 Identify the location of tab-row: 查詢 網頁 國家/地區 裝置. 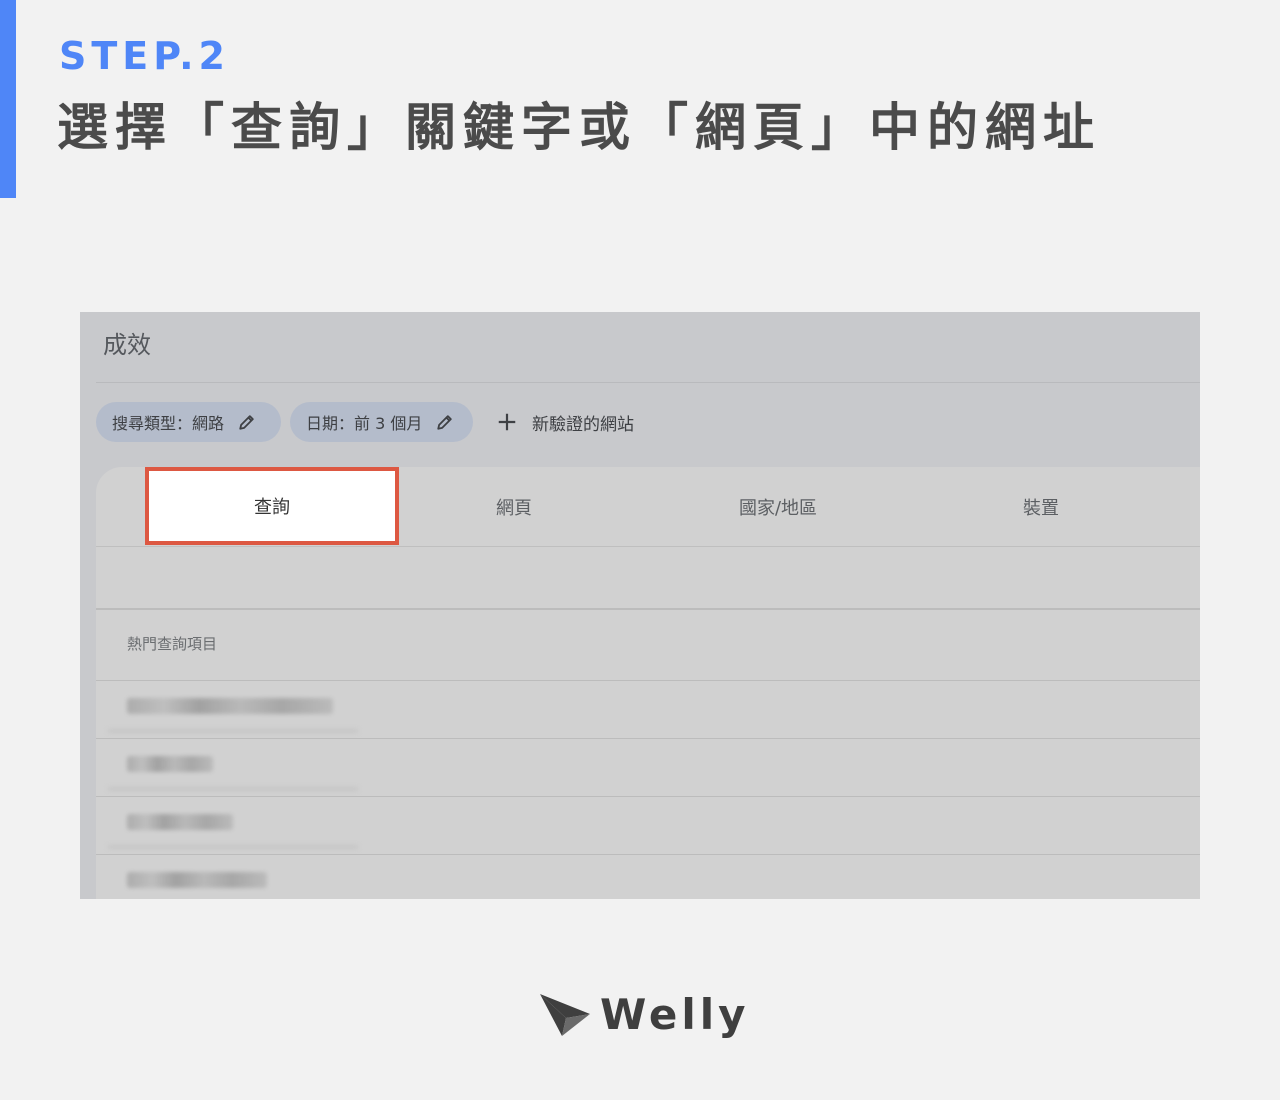
(648, 507).